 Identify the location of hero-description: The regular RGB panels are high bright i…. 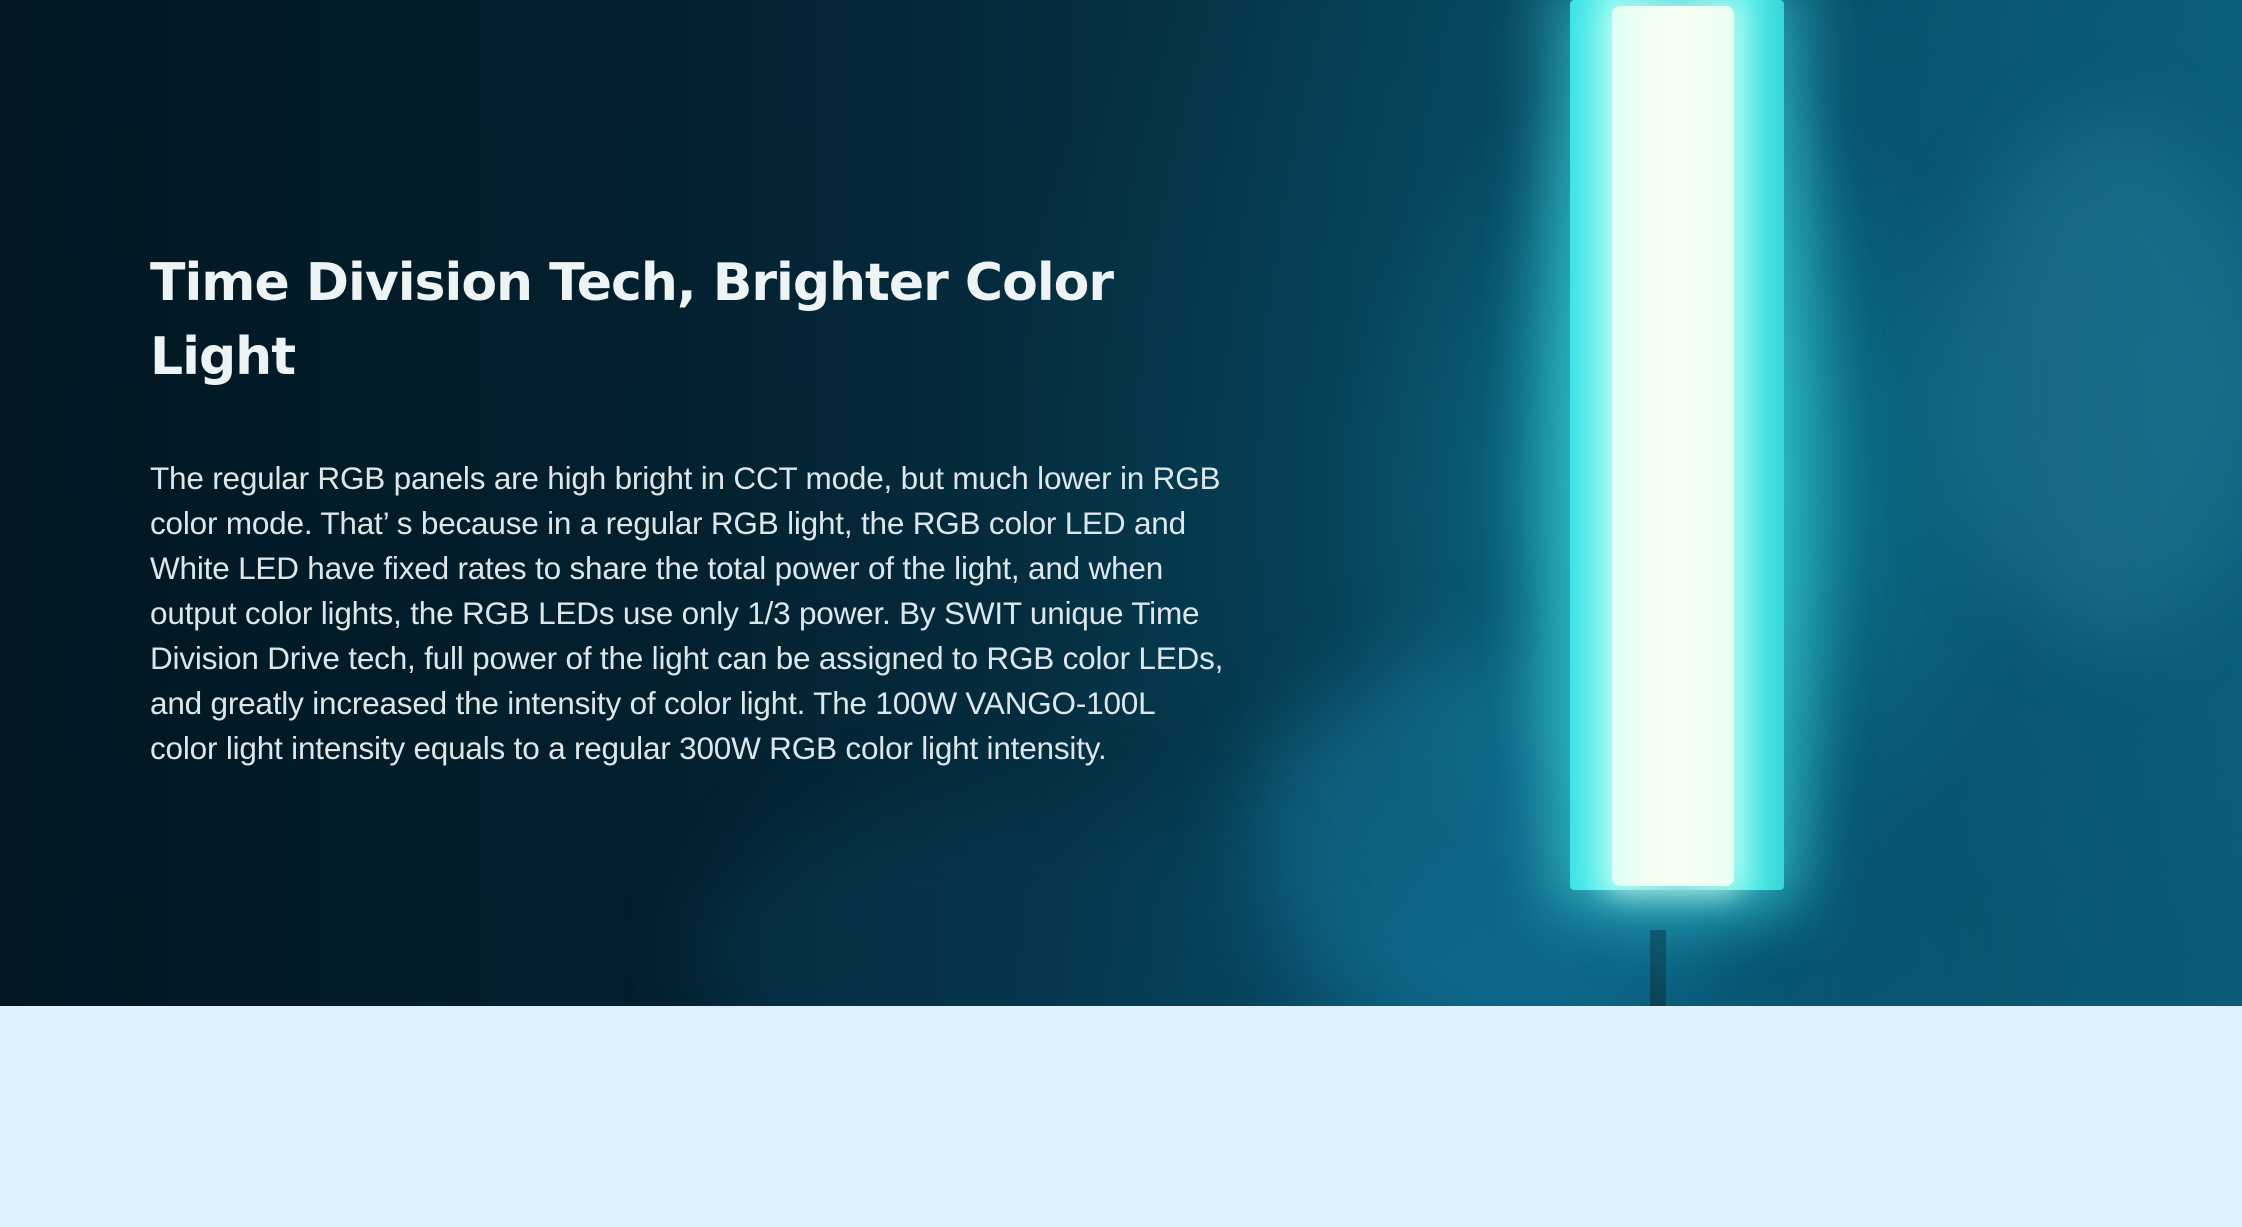
(687, 613).